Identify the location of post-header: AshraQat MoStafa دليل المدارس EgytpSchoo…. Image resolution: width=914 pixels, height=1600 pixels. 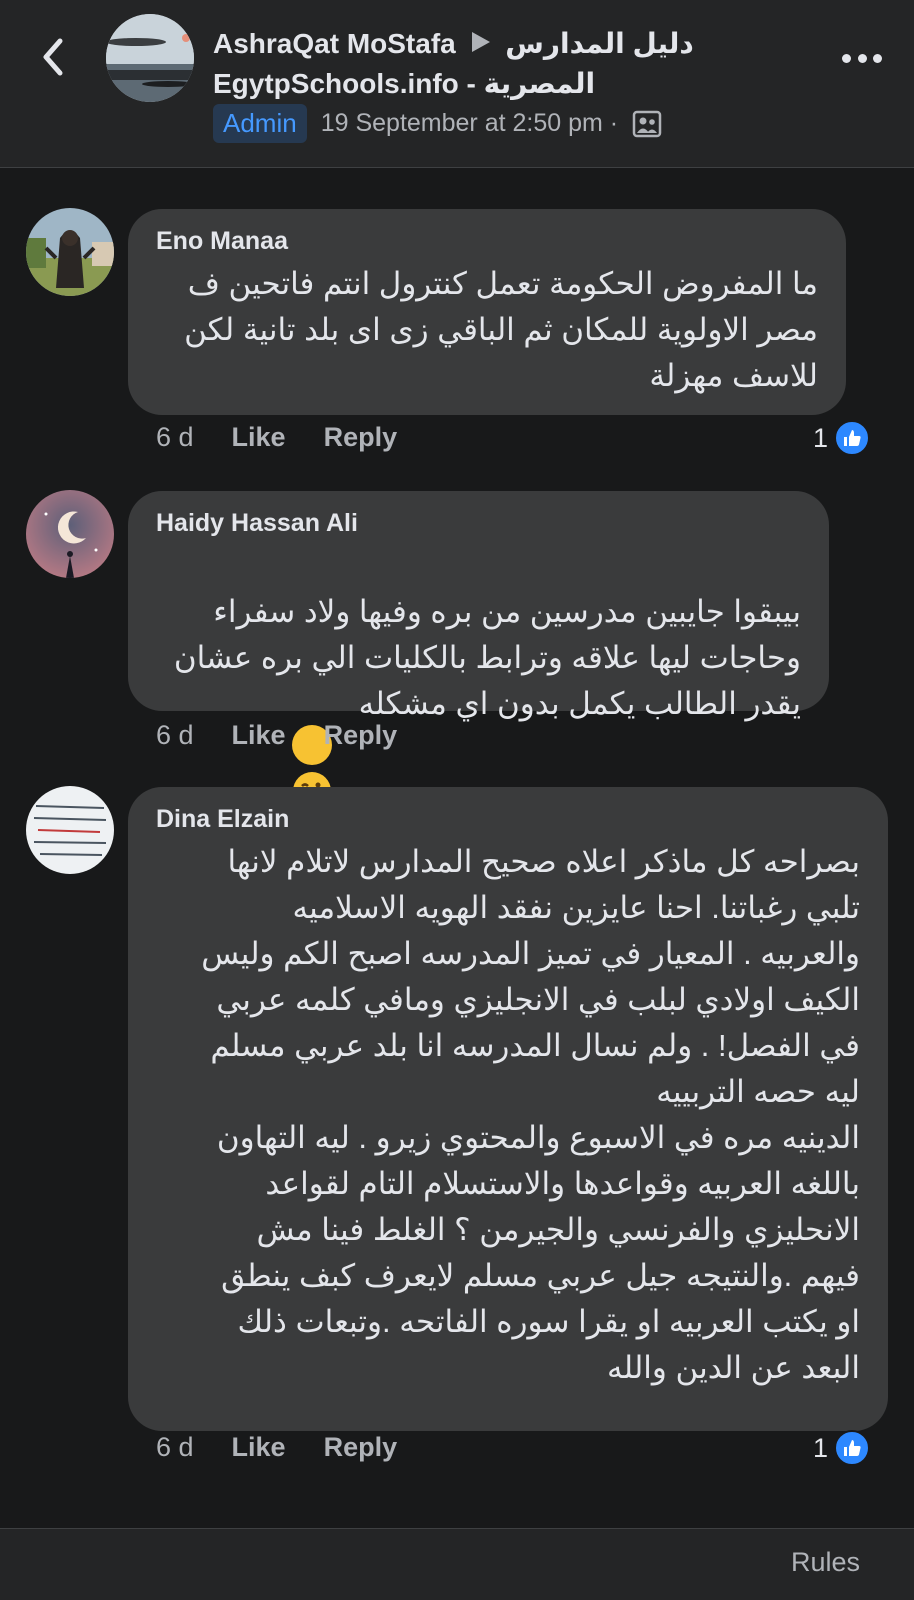
(457, 84).